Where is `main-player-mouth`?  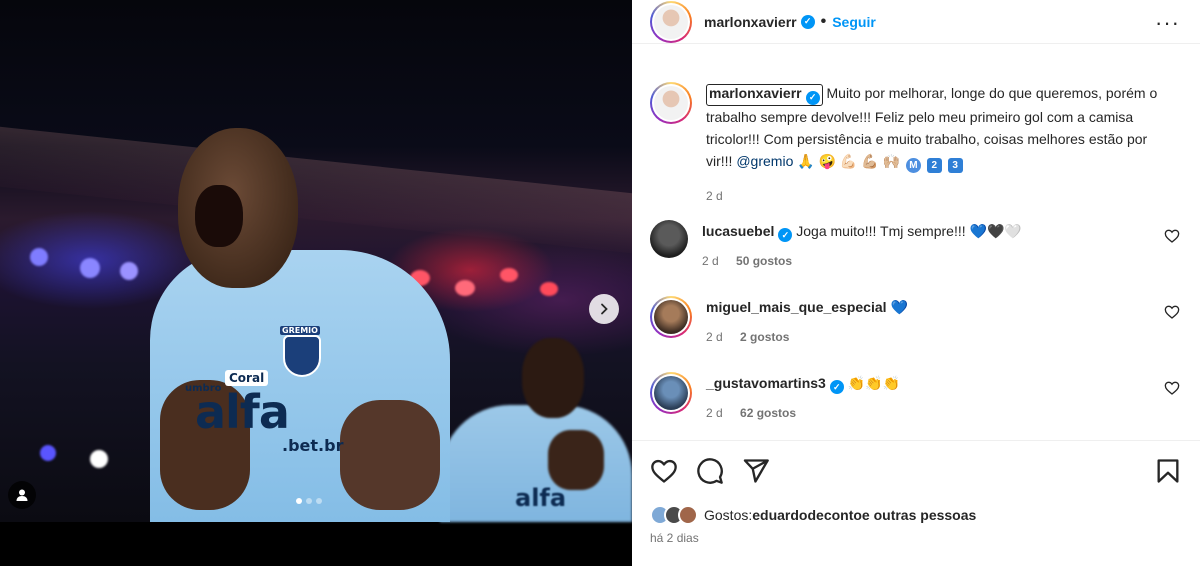 main-player-mouth is located at coordinates (219, 216).